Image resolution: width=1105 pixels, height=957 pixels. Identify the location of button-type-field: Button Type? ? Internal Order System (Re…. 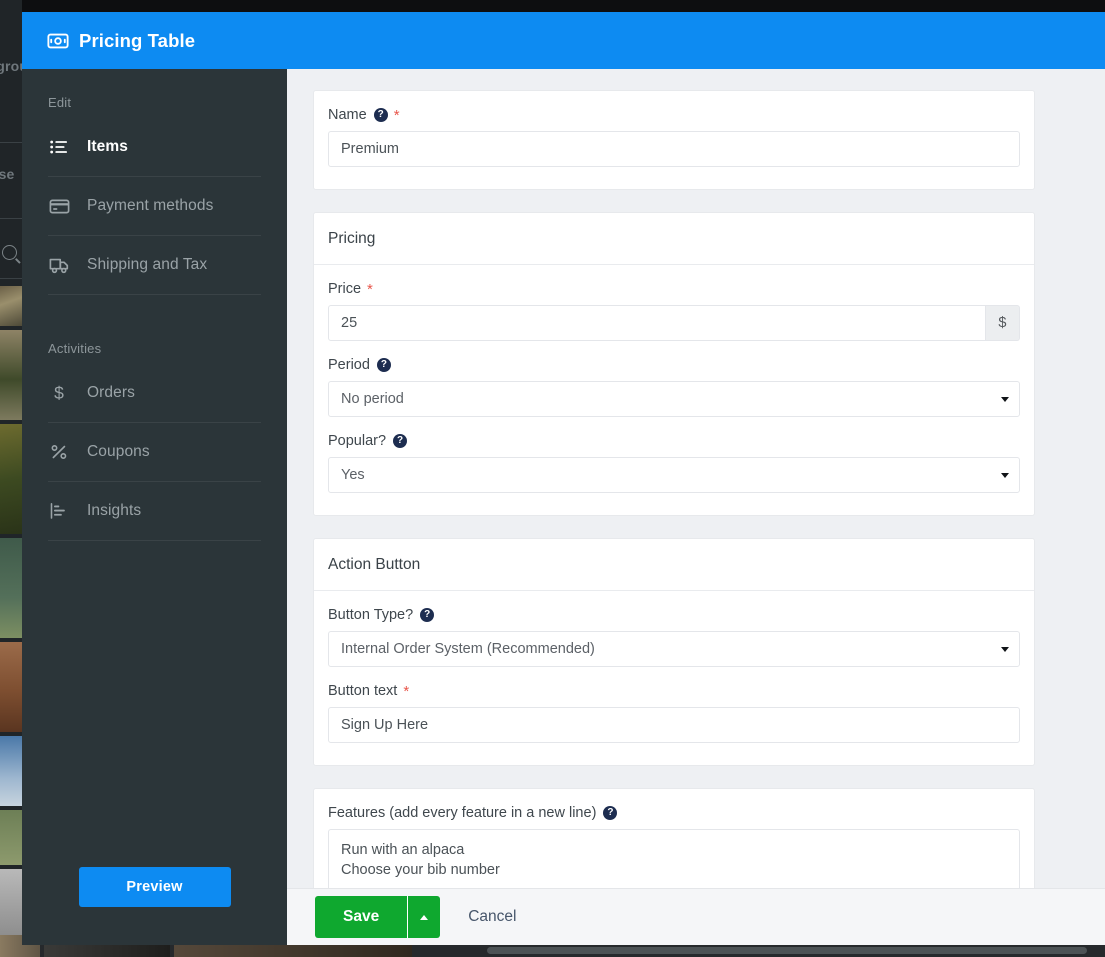
(674, 637).